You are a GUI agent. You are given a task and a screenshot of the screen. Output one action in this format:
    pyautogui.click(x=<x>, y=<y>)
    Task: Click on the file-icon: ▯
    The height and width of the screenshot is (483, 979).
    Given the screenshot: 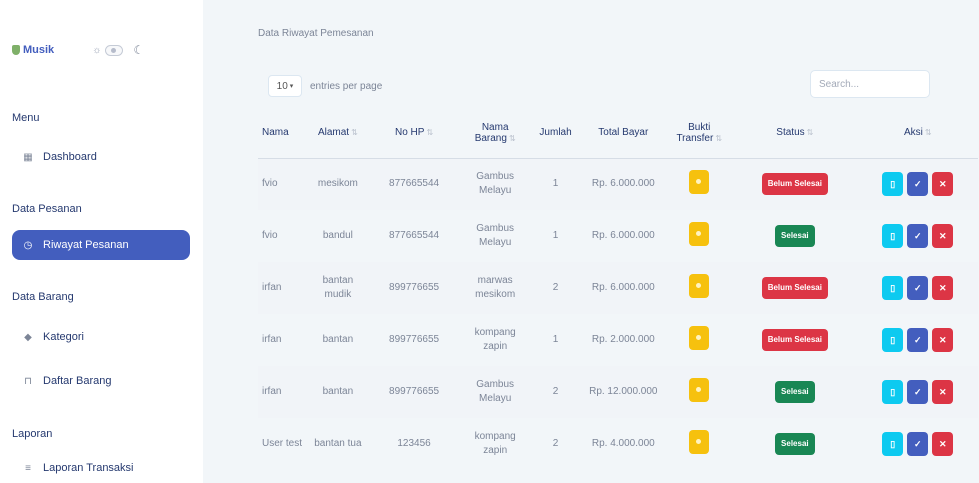 What is the action you would take?
    pyautogui.click(x=893, y=288)
    